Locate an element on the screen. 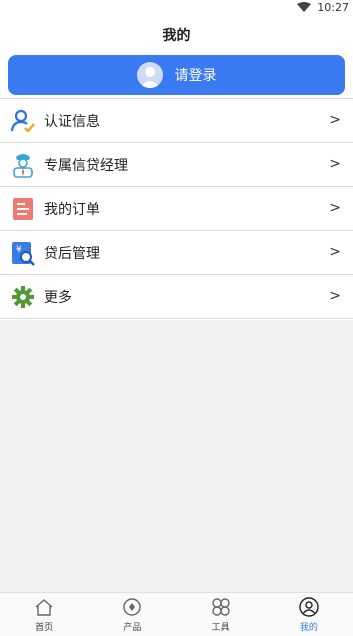  status-right: 10:27 is located at coordinates (323, 7).